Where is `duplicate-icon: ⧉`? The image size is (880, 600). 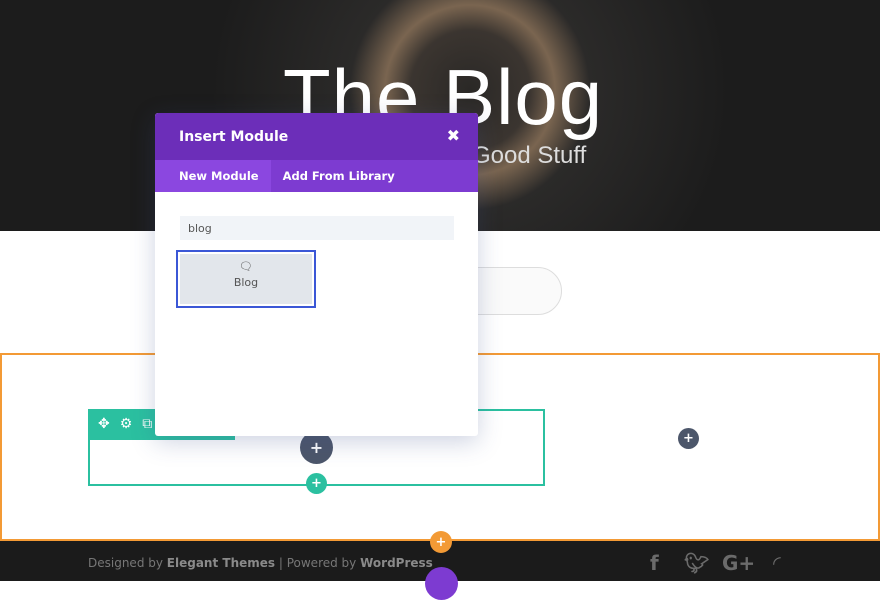 duplicate-icon: ⧉ is located at coordinates (147, 424).